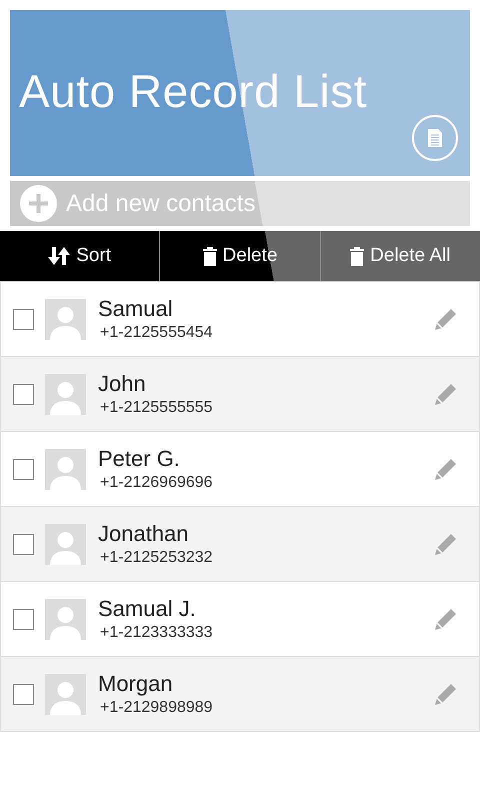 The height and width of the screenshot is (800, 480). What do you see at coordinates (59, 256) in the screenshot?
I see `sort-icon` at bounding box center [59, 256].